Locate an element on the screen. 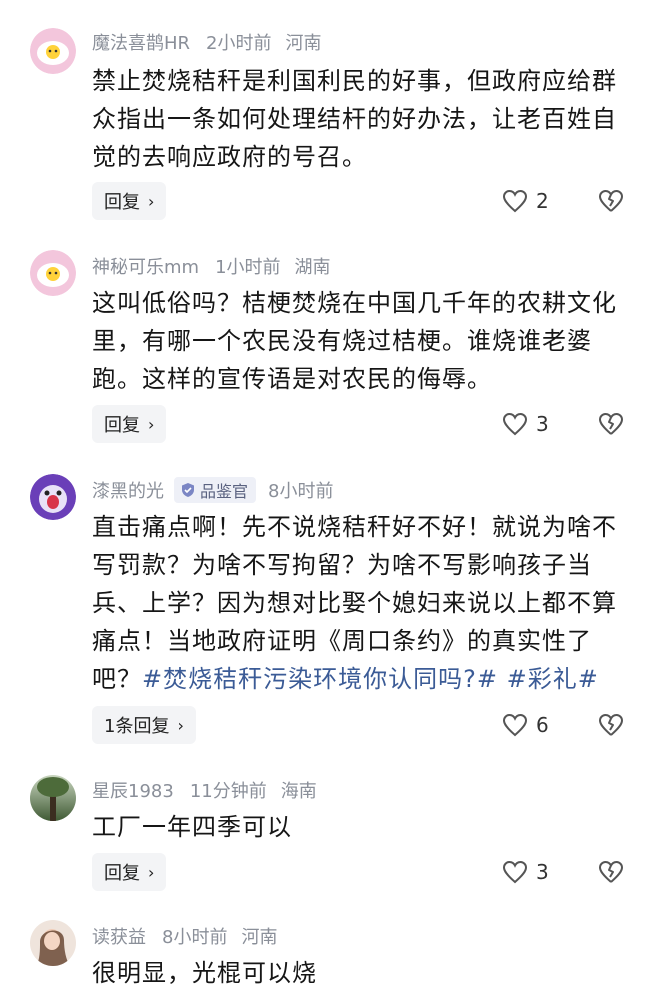  comment-text: 工厂一年四季可以 is located at coordinates (192, 827).